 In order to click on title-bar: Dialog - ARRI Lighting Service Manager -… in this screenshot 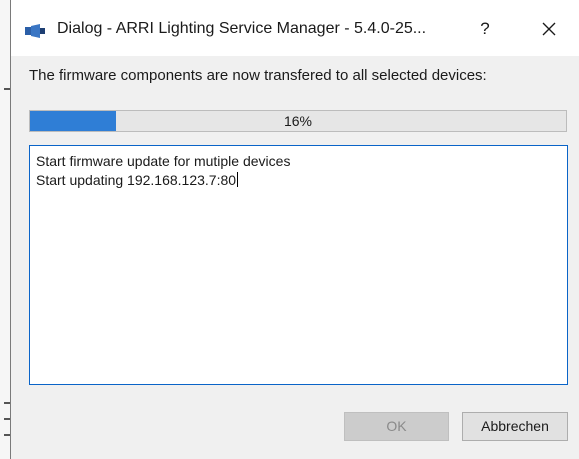, I will do `click(295, 28)`.